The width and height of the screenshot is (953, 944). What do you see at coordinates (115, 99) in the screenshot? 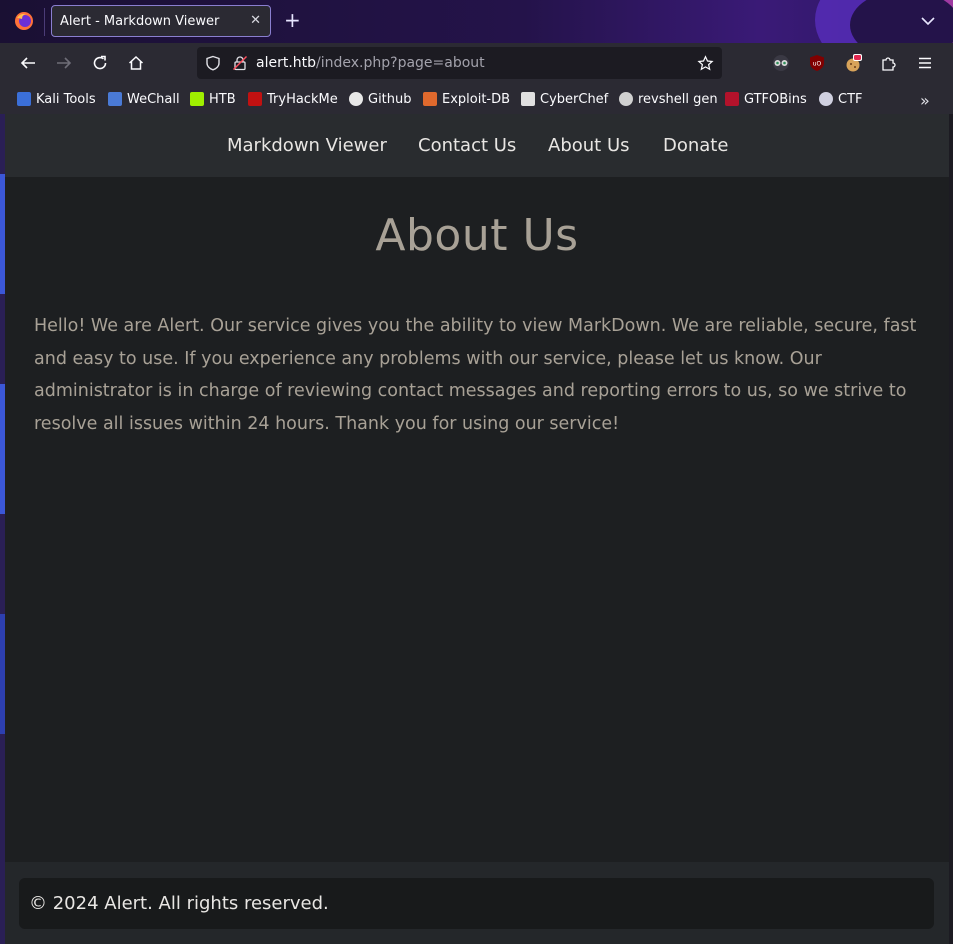
I see `wechall-icon` at bounding box center [115, 99].